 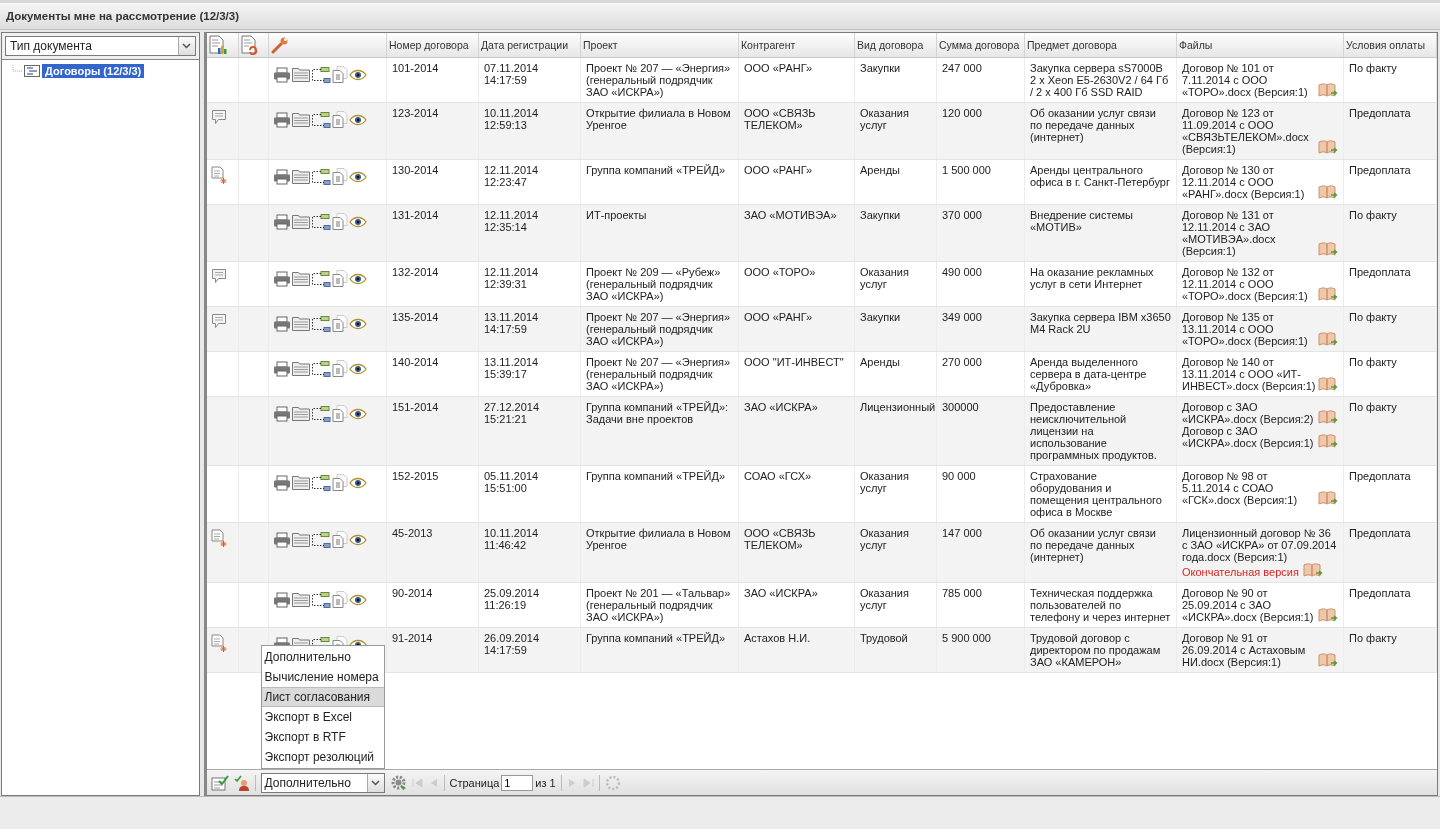 What do you see at coordinates (280, 45) in the screenshot?
I see `wrench-icon` at bounding box center [280, 45].